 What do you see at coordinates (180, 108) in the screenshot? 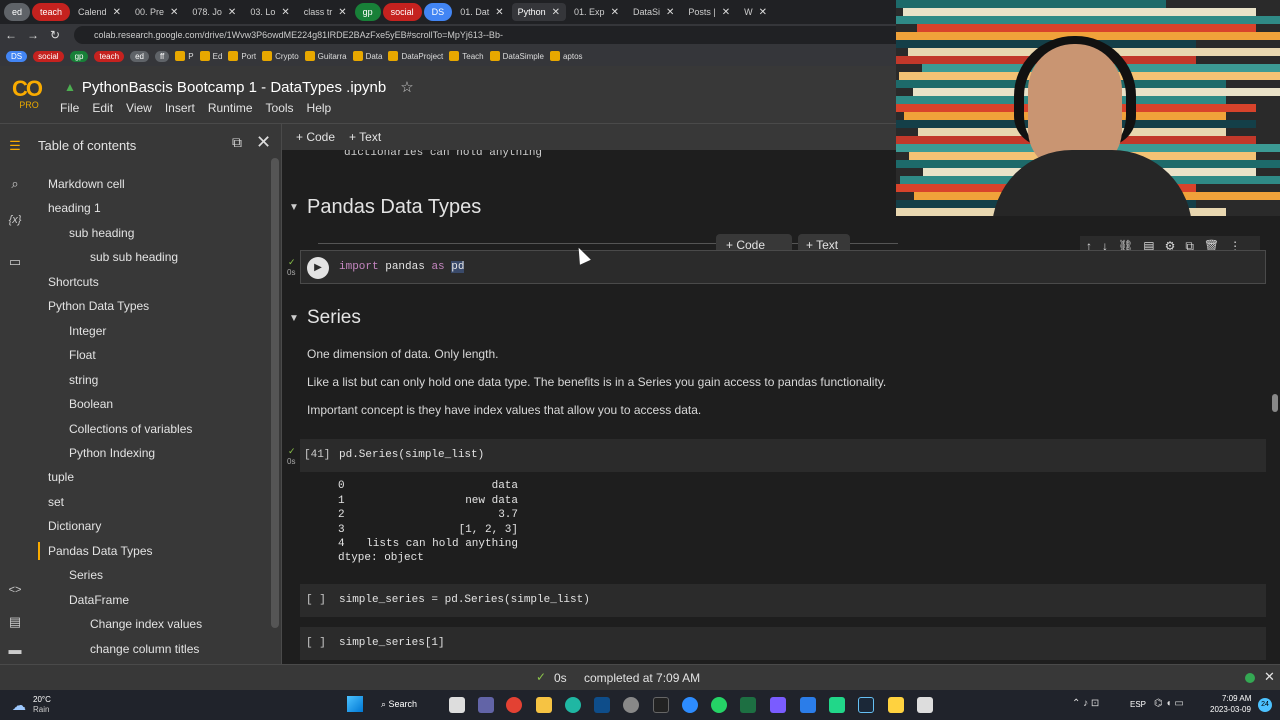
I see `menu-item: Insert` at bounding box center [180, 108].